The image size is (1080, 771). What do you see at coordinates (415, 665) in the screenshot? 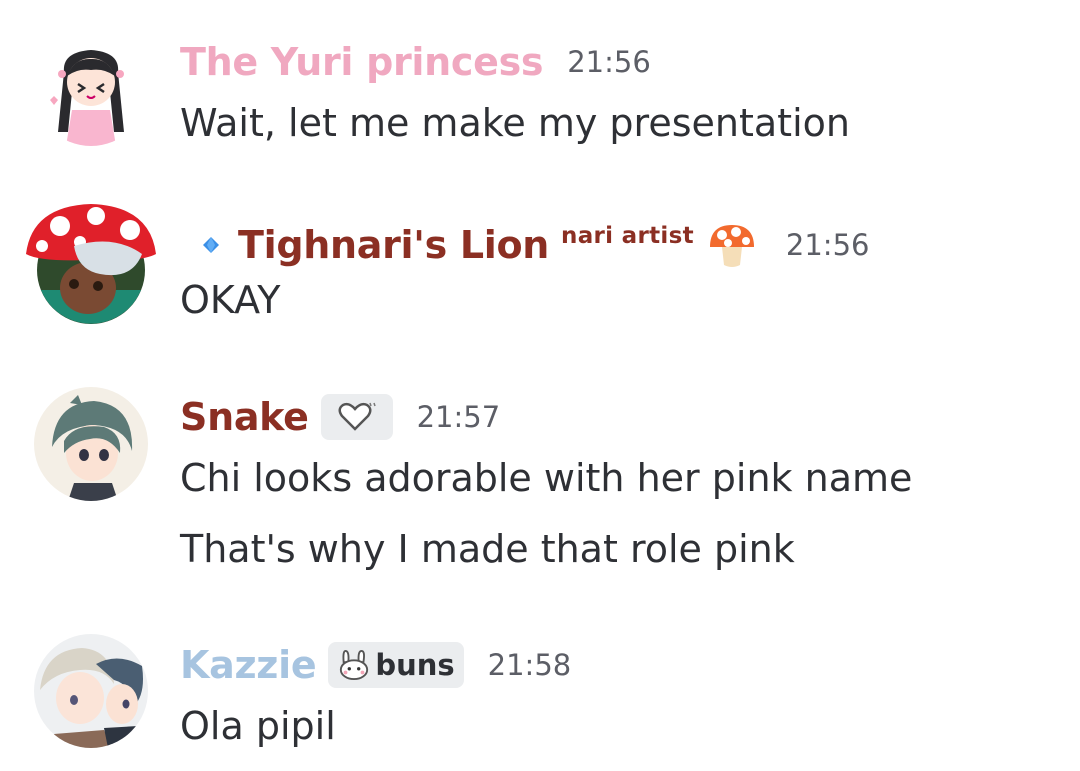
I see `server-tag-text: buns` at bounding box center [415, 665].